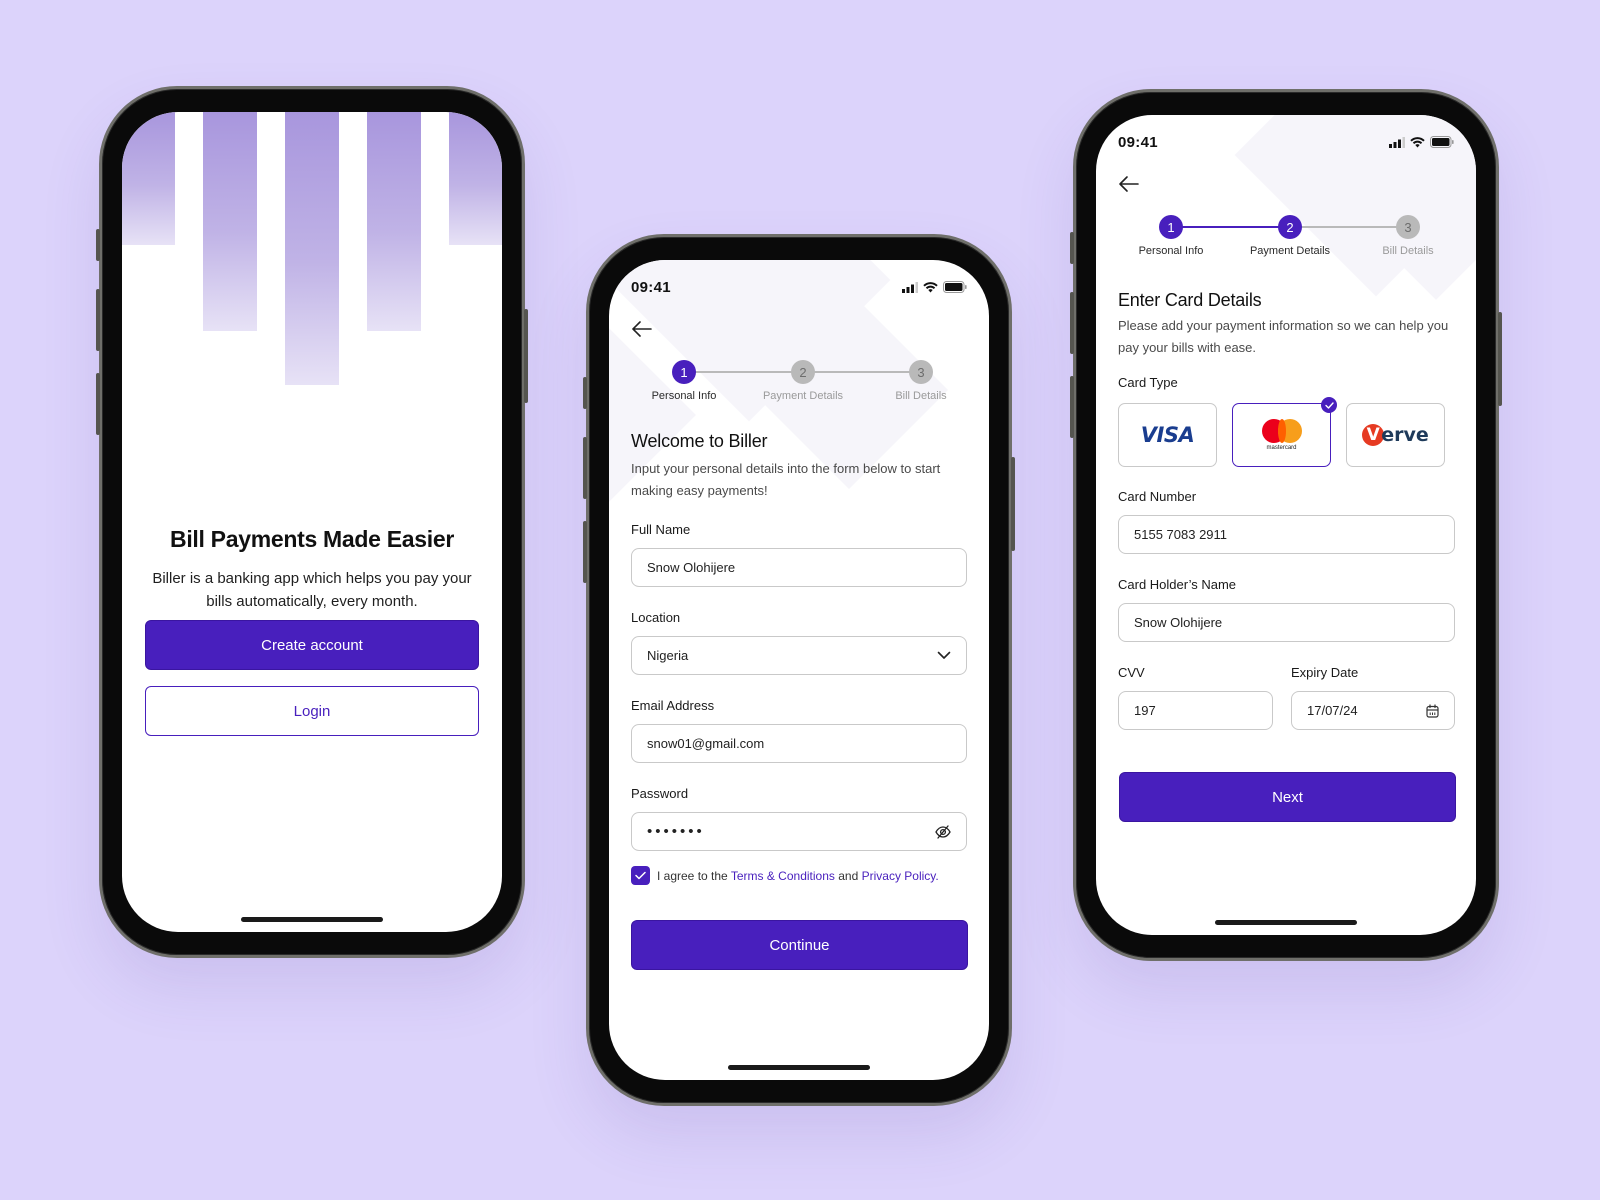 The height and width of the screenshot is (1200, 1600). I want to click on full-name-value: Snow Olohijere, so click(691, 567).